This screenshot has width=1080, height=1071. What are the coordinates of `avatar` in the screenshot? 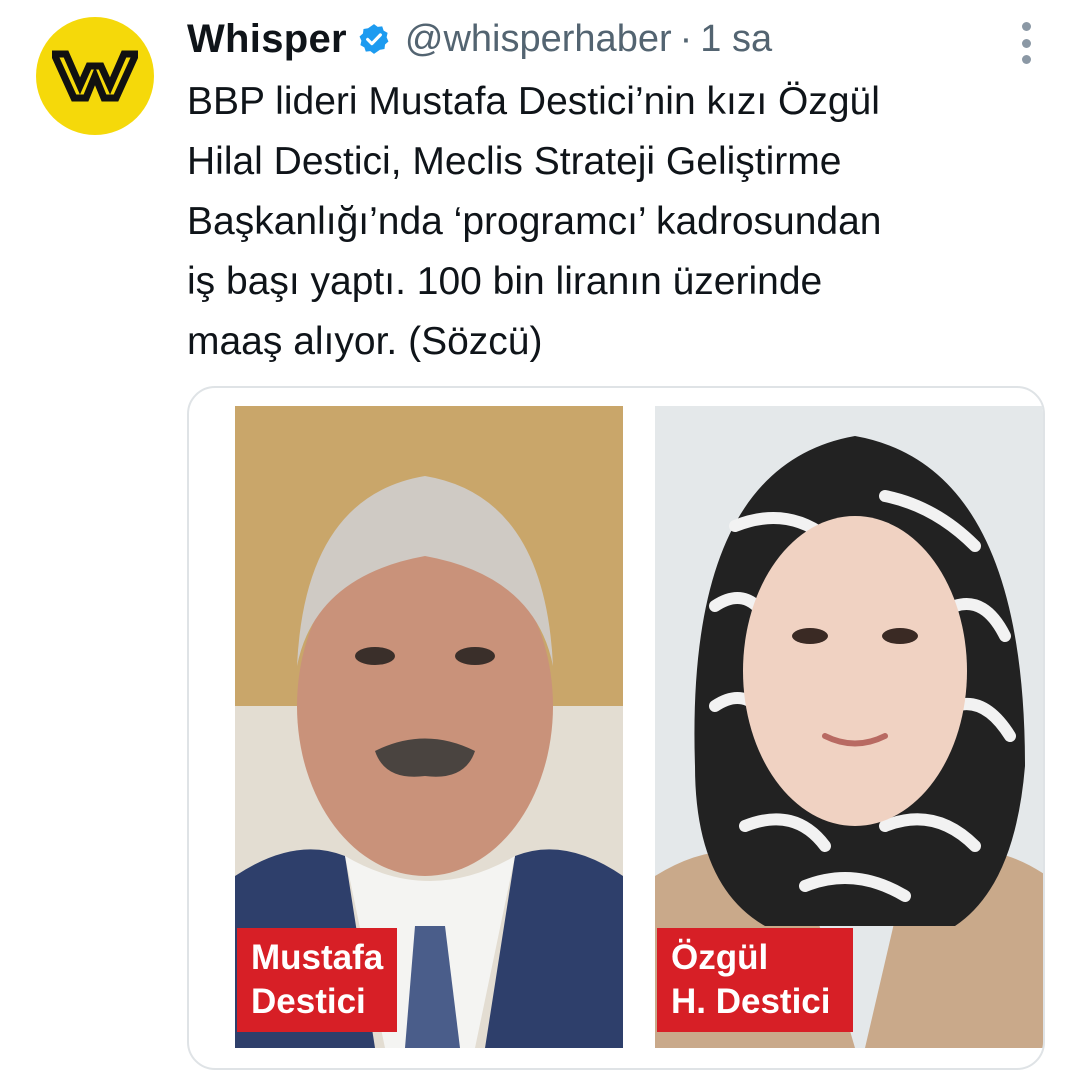 It's located at (95, 76).